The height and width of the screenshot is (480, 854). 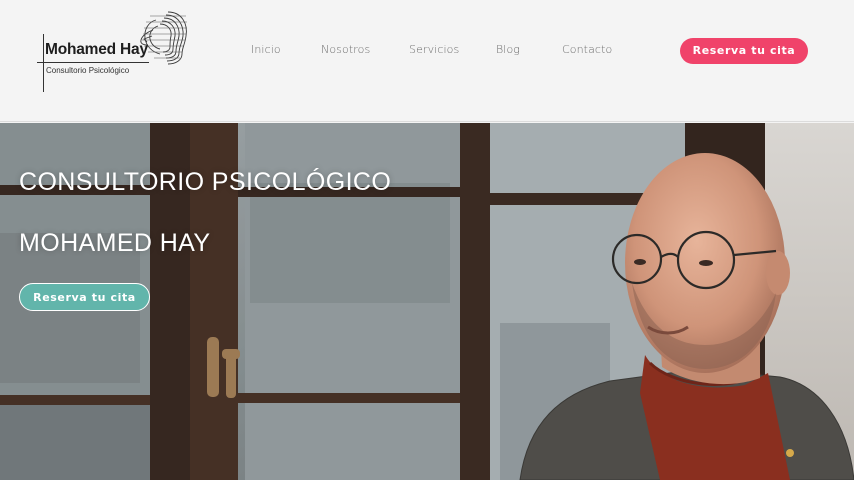 I want to click on hero-title-line-2: MOHAMED HAY, so click(x=115, y=243).